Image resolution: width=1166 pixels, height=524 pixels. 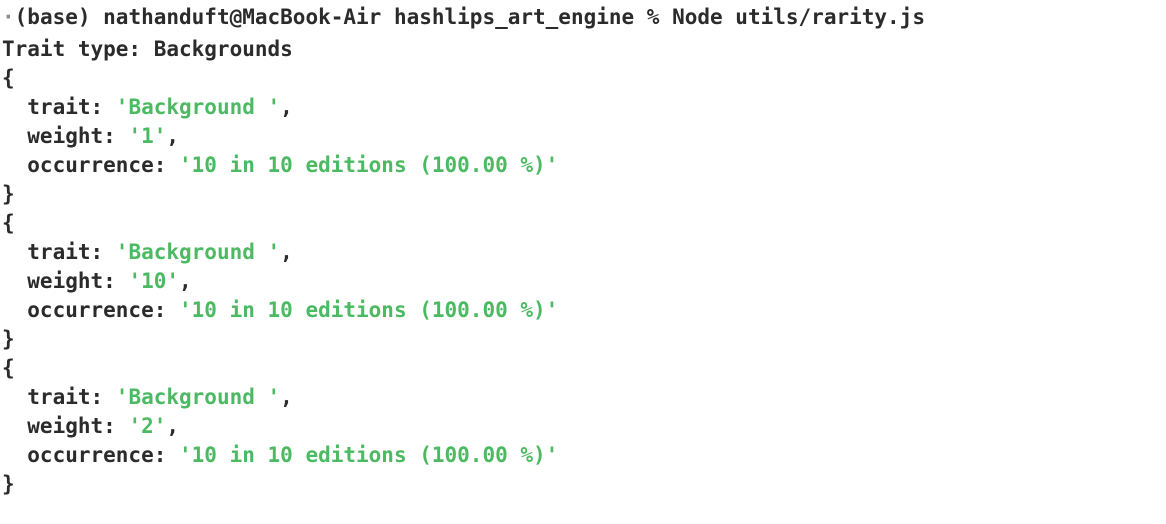 What do you see at coordinates (154, 281) in the screenshot?
I see `weight-value: '10'` at bounding box center [154, 281].